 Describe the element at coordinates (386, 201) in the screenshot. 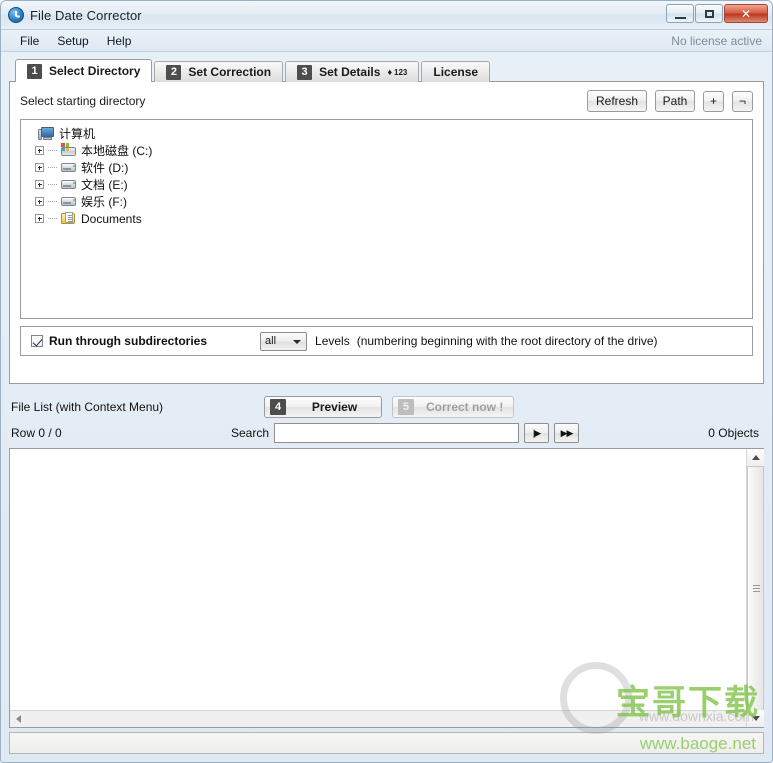

I see `tree-item-drive-f: 娱乐 (F:)` at that location.